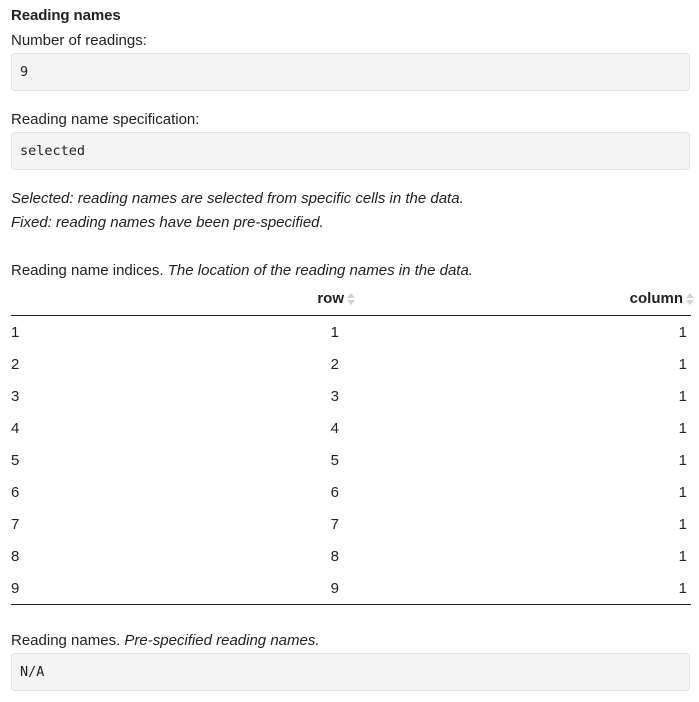 This screenshot has width=699, height=702. Describe the element at coordinates (66, 640) in the screenshot. I see `names-caption-text: Reading names.` at that location.